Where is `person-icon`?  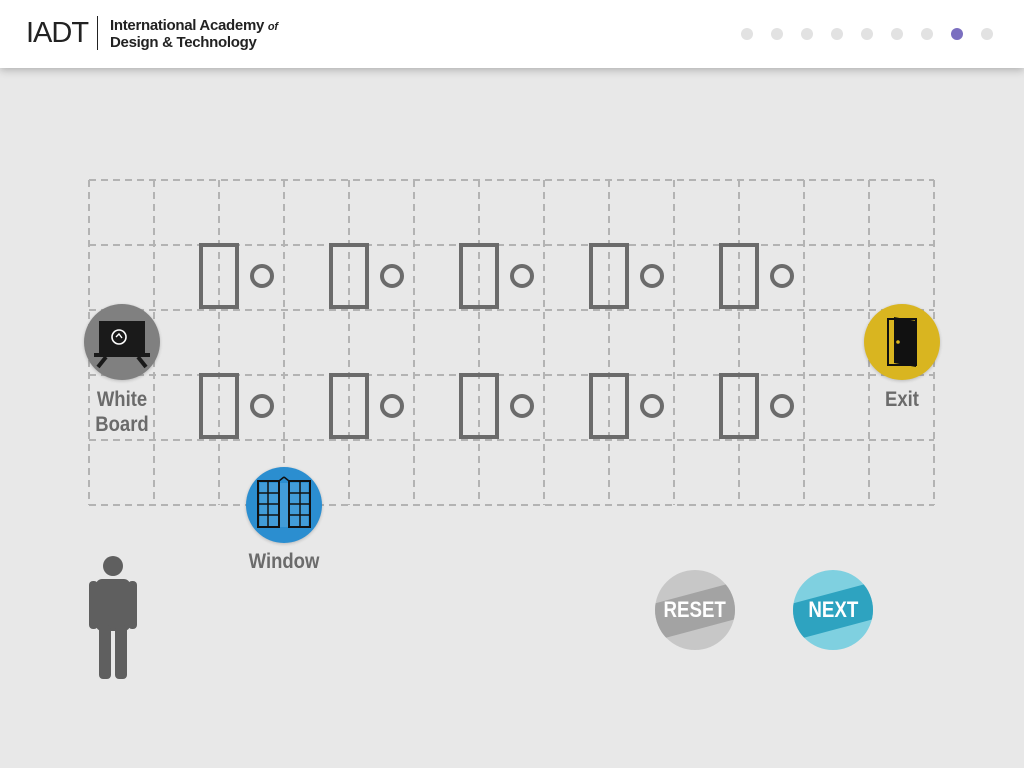 person-icon is located at coordinates (113, 617).